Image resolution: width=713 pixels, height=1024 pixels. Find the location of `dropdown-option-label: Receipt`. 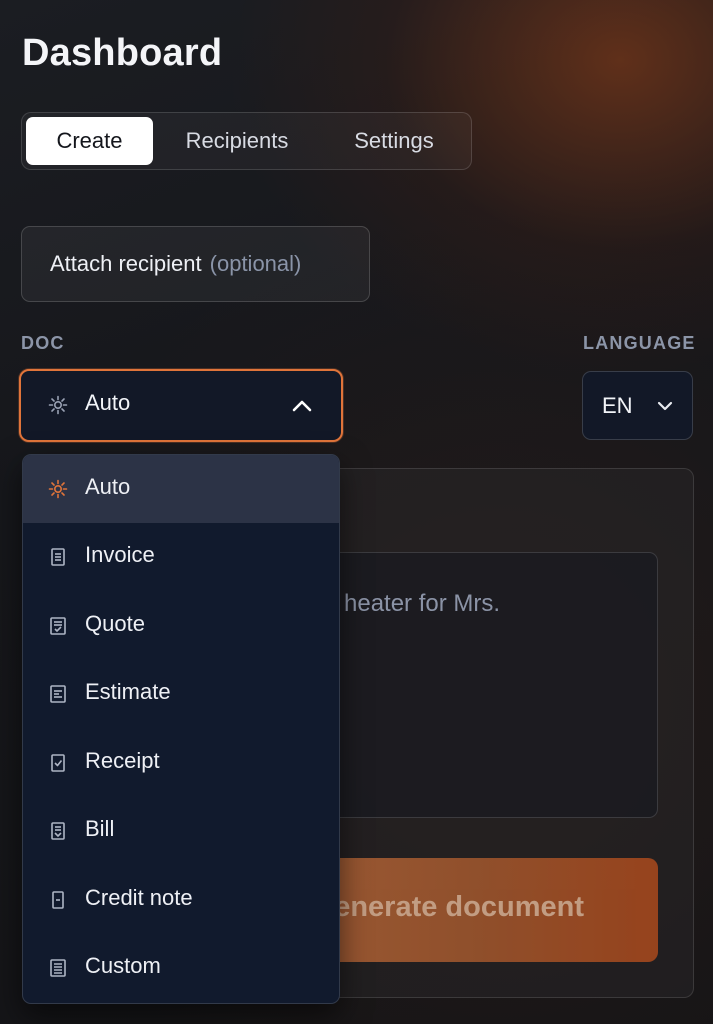

dropdown-option-label: Receipt is located at coordinates (122, 760).